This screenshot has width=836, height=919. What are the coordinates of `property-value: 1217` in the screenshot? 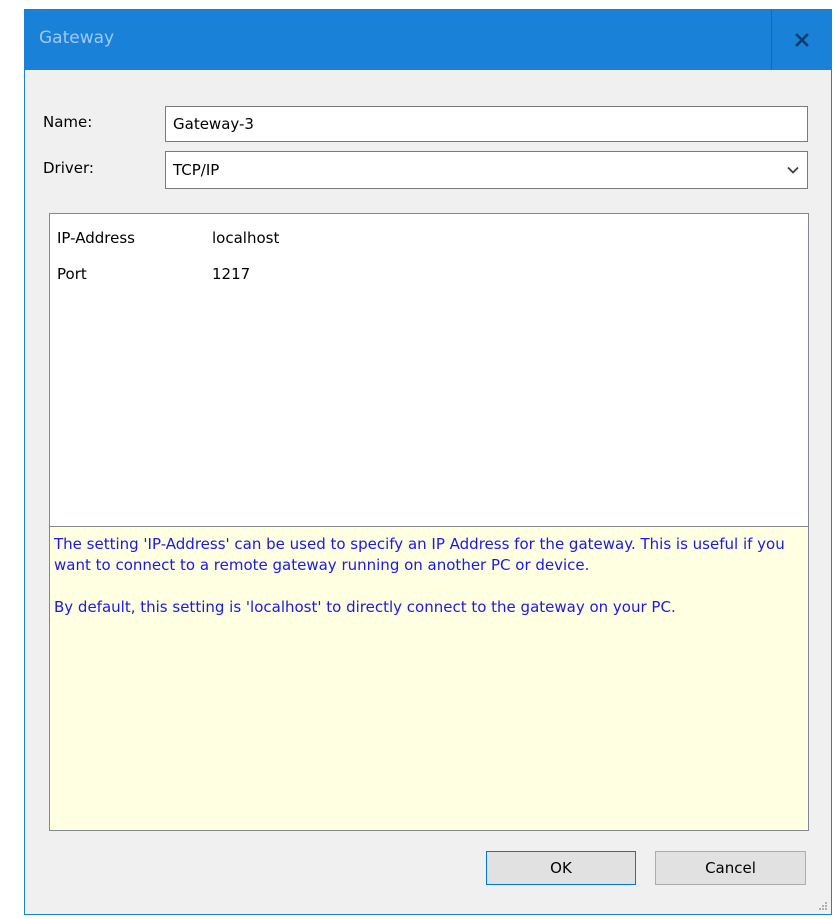 It's located at (231, 274).